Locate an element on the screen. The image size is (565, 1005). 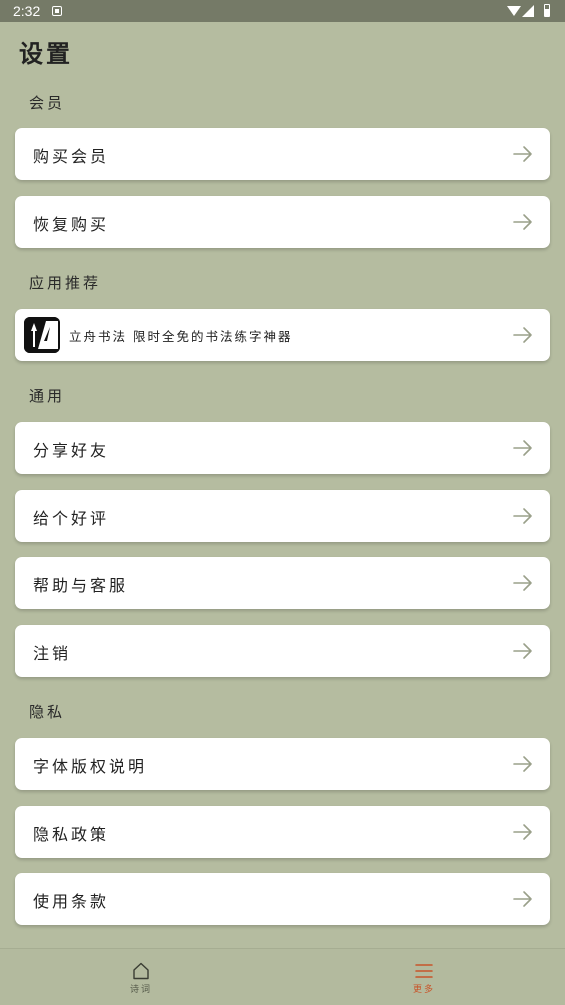
app-logo-icon is located at coordinates (42, 335).